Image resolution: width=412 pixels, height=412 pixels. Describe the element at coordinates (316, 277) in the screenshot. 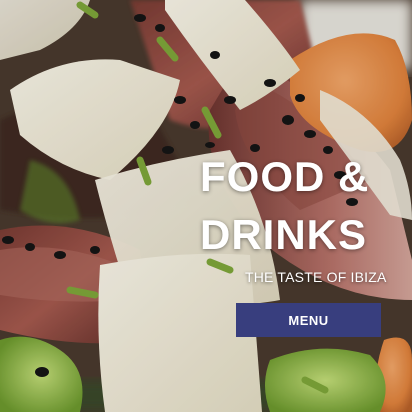

I see `hero-subtitle: THE TASTE OF IBIZA` at that location.